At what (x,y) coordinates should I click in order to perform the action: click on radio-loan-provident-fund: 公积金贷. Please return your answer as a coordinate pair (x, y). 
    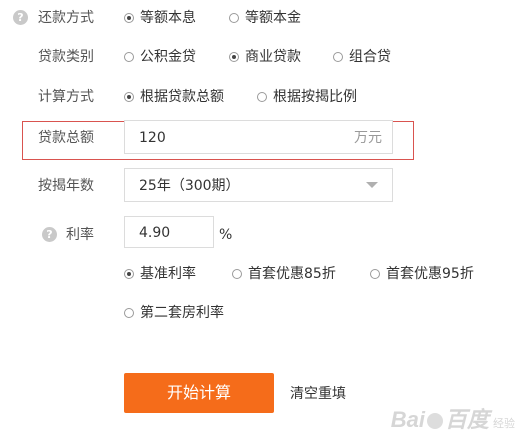
    Looking at the image, I should click on (169, 57).